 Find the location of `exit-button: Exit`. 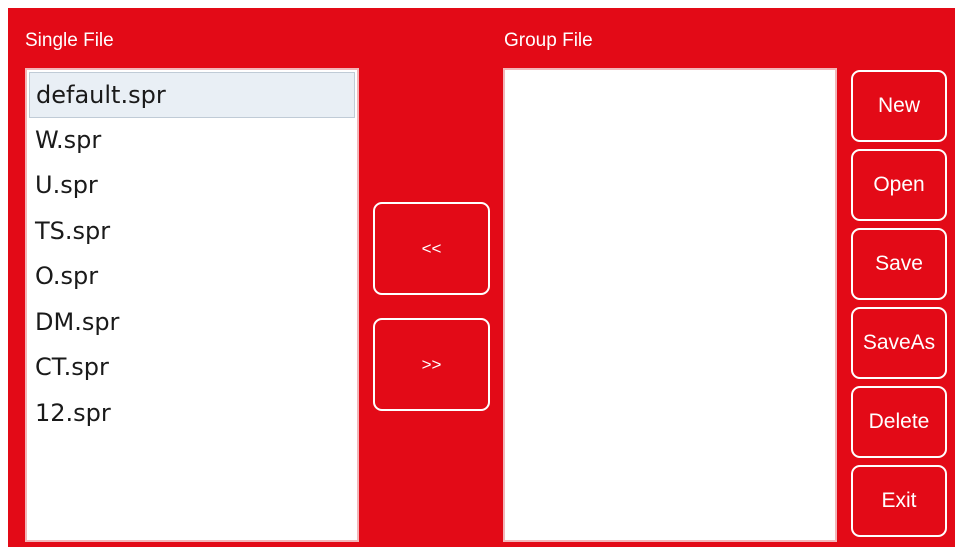

exit-button: Exit is located at coordinates (899, 501).